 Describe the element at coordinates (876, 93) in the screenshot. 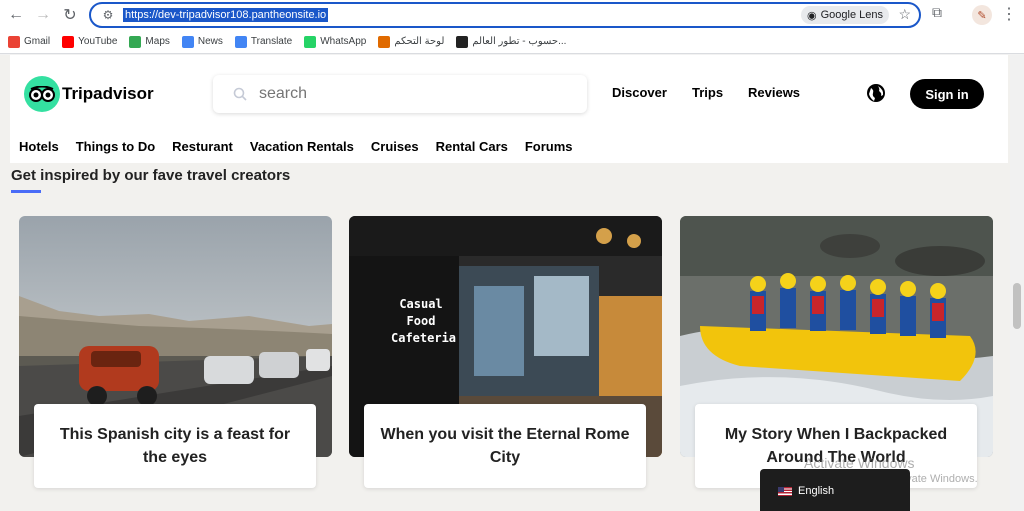

I see `globe-icon` at that location.